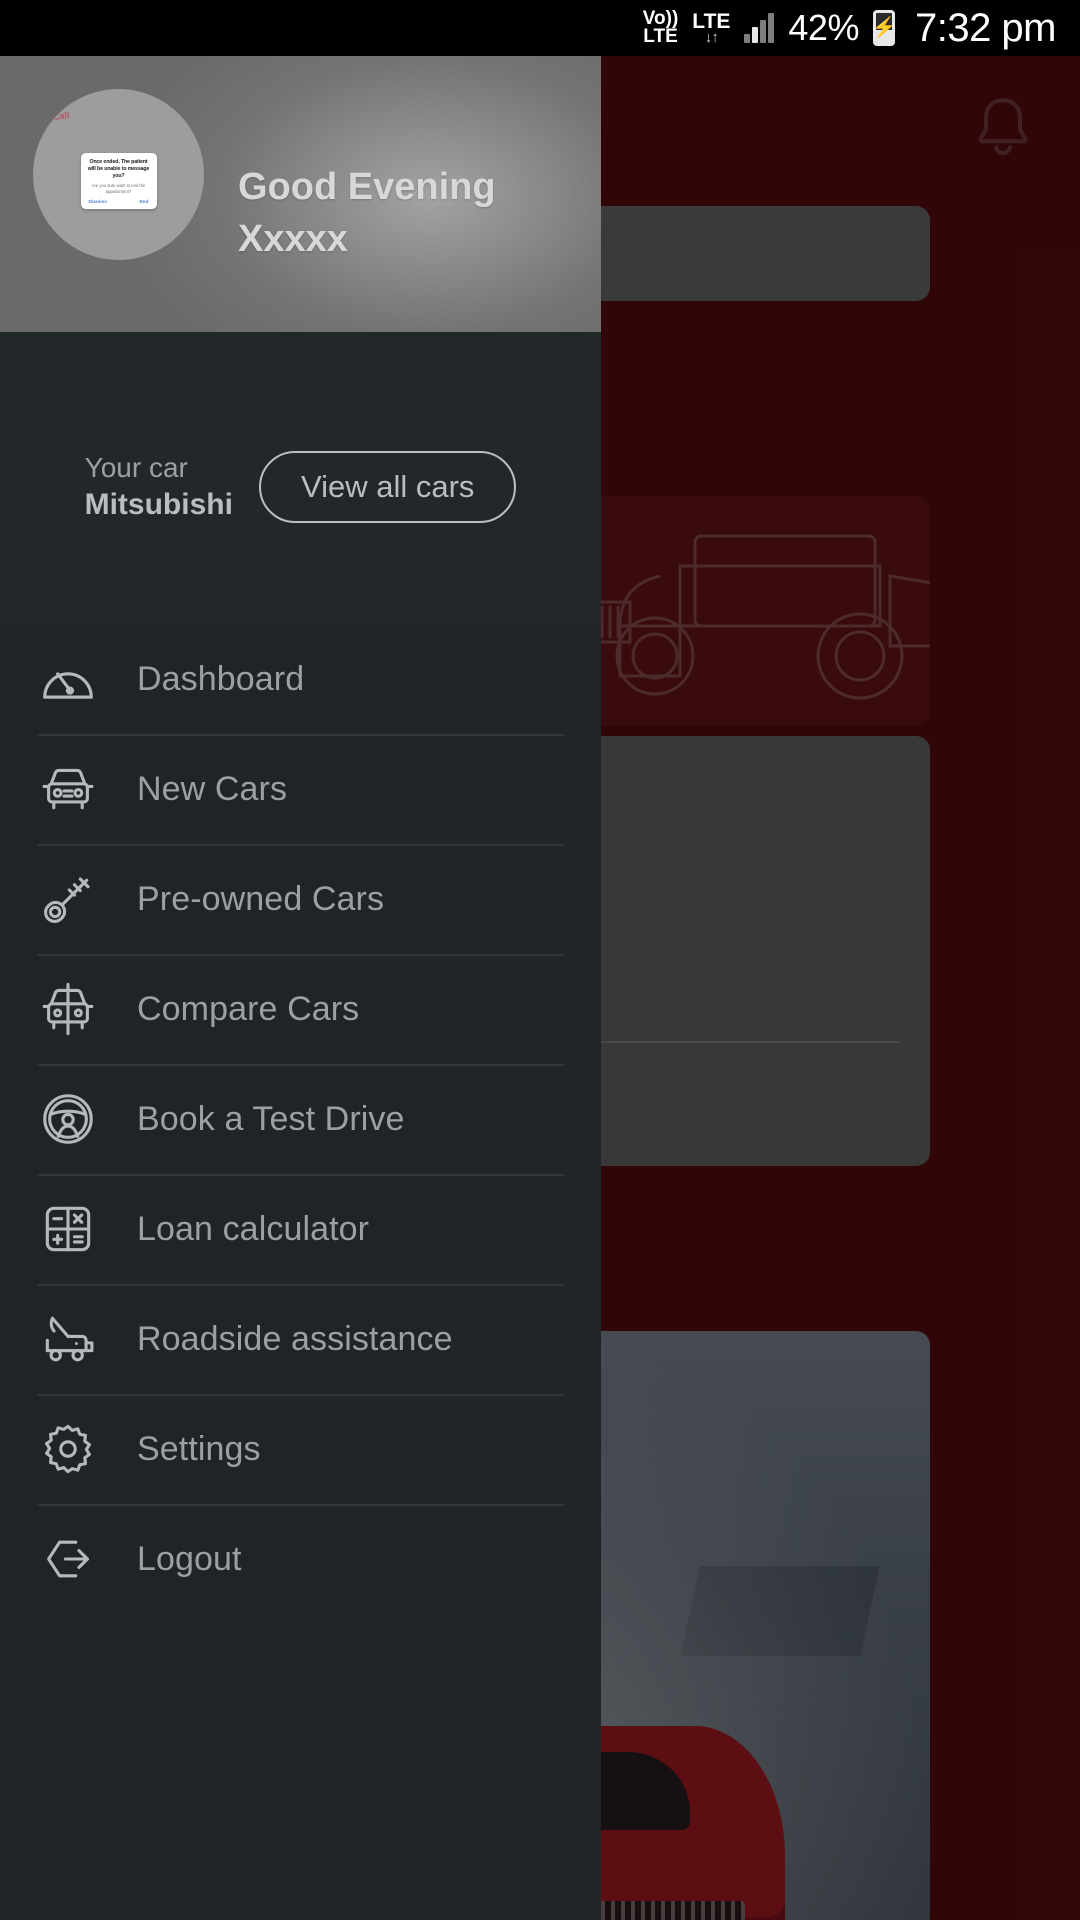  What do you see at coordinates (61, 116) in the screenshot?
I see `avatar-badge-label: Call` at bounding box center [61, 116].